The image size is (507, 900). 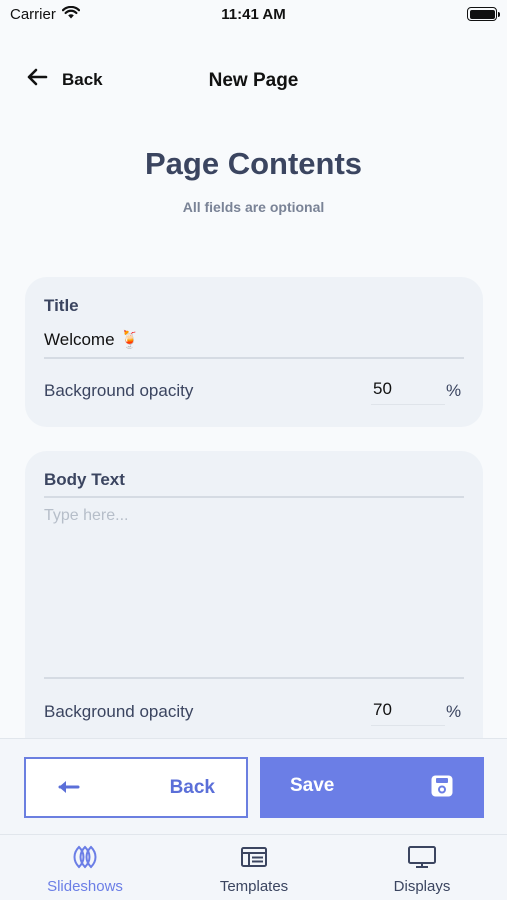 What do you see at coordinates (85, 886) in the screenshot?
I see `tab-slideshows-label: Slideshows` at bounding box center [85, 886].